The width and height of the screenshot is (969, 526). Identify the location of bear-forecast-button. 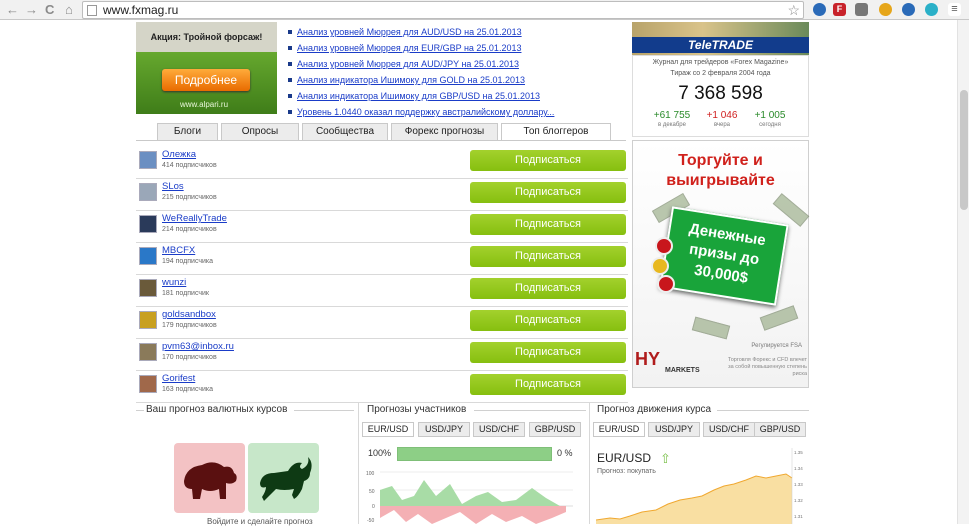
(209, 478).